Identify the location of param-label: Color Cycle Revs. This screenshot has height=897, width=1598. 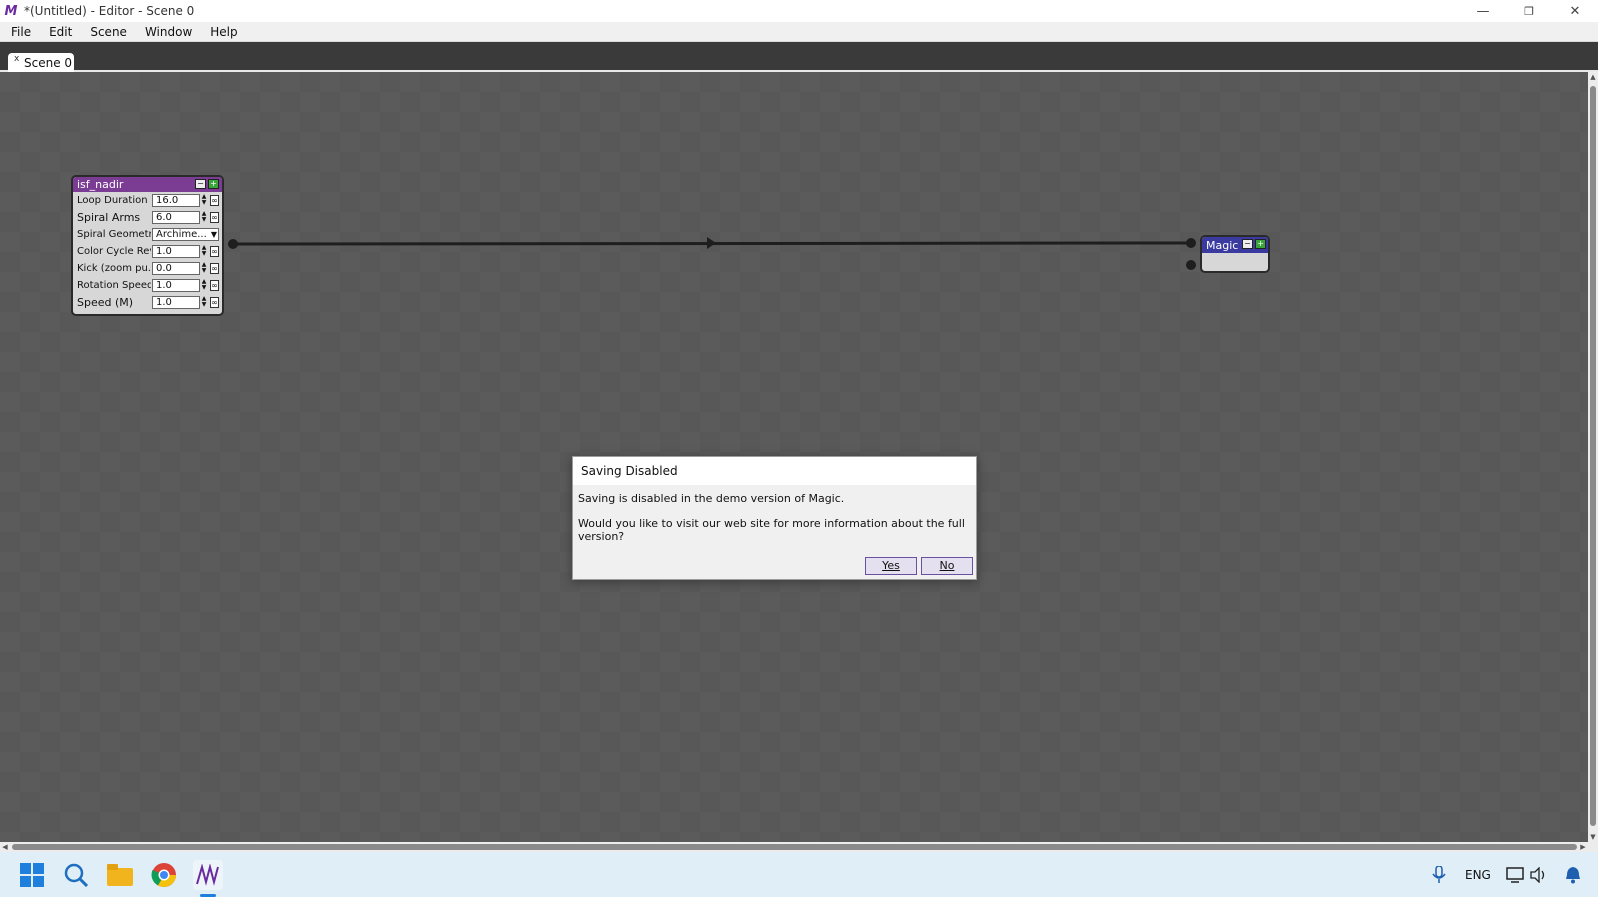
(114, 251).